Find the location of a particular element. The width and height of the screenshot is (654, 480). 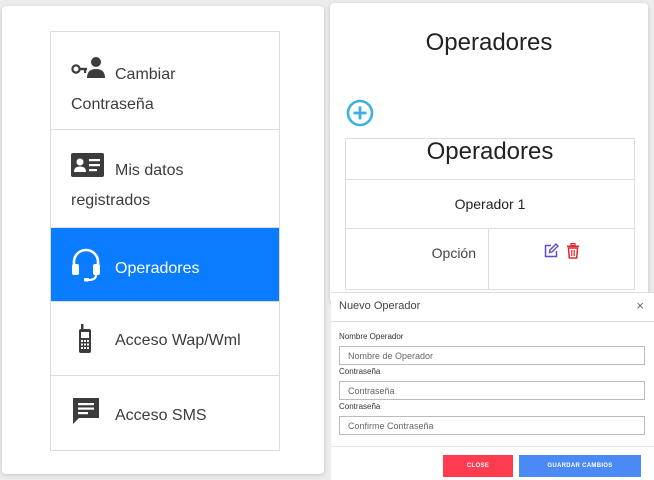

sidebar-item-label: Mis datos registrados is located at coordinates (127, 185).